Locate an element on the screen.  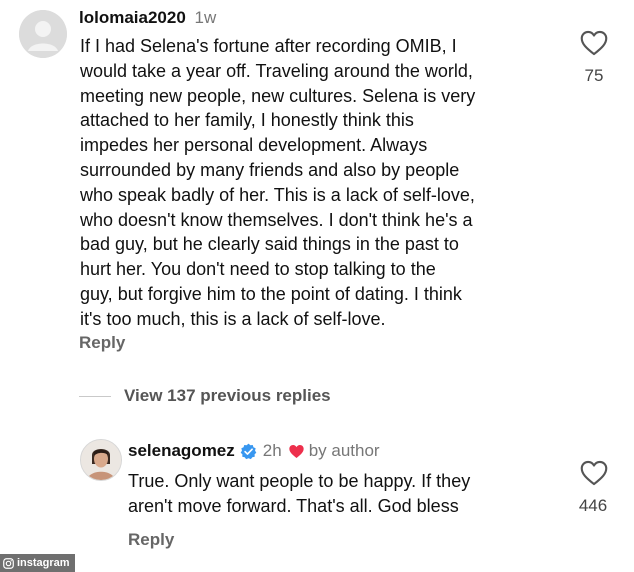
watermark: instagram is located at coordinates (37, 563).